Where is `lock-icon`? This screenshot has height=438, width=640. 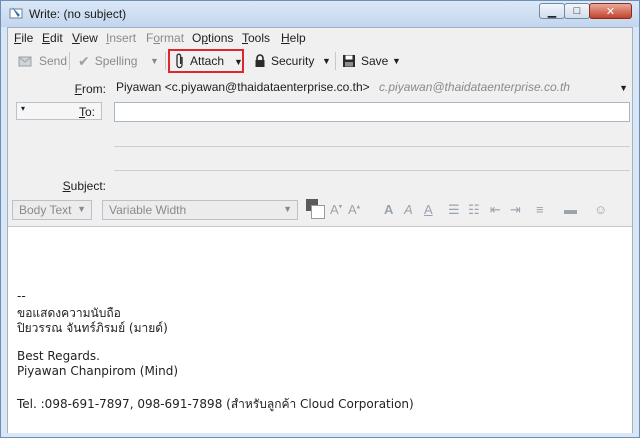
lock-icon is located at coordinates (260, 60).